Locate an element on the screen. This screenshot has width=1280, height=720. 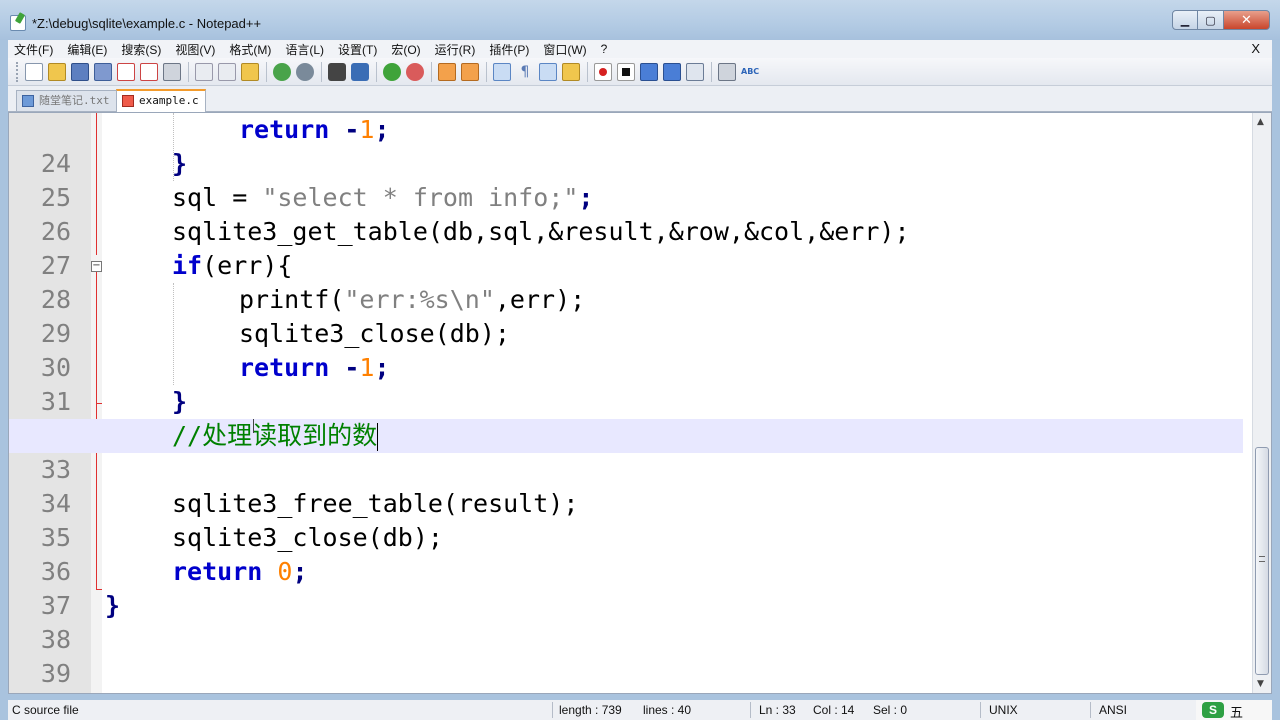
sync-h-icon is located at coordinates (470, 71).